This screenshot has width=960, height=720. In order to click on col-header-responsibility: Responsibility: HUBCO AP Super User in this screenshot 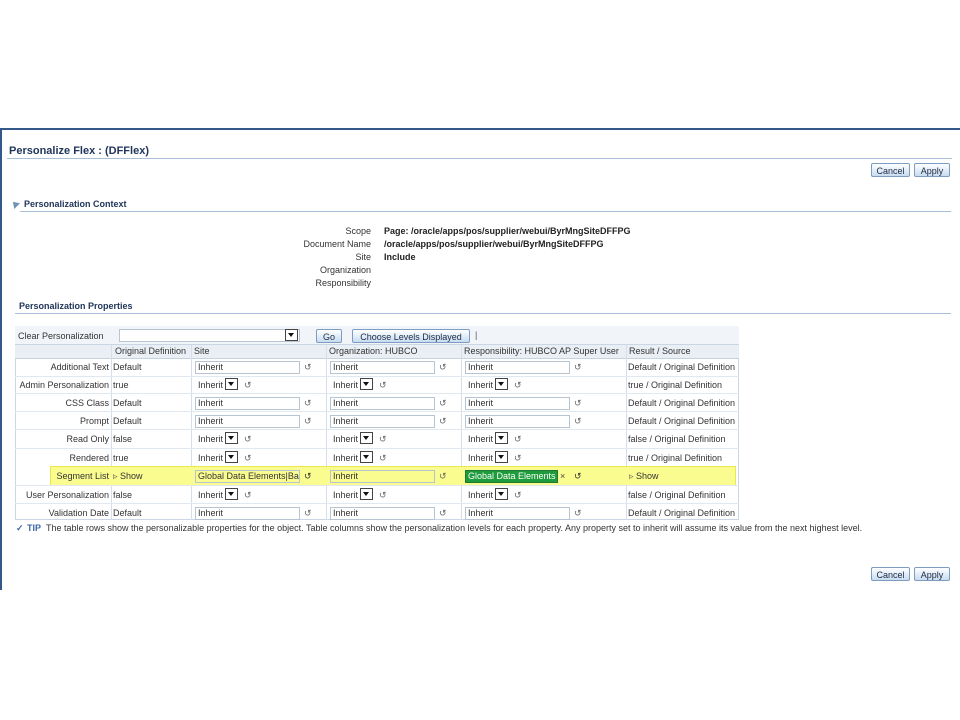, I will do `click(541, 351)`.